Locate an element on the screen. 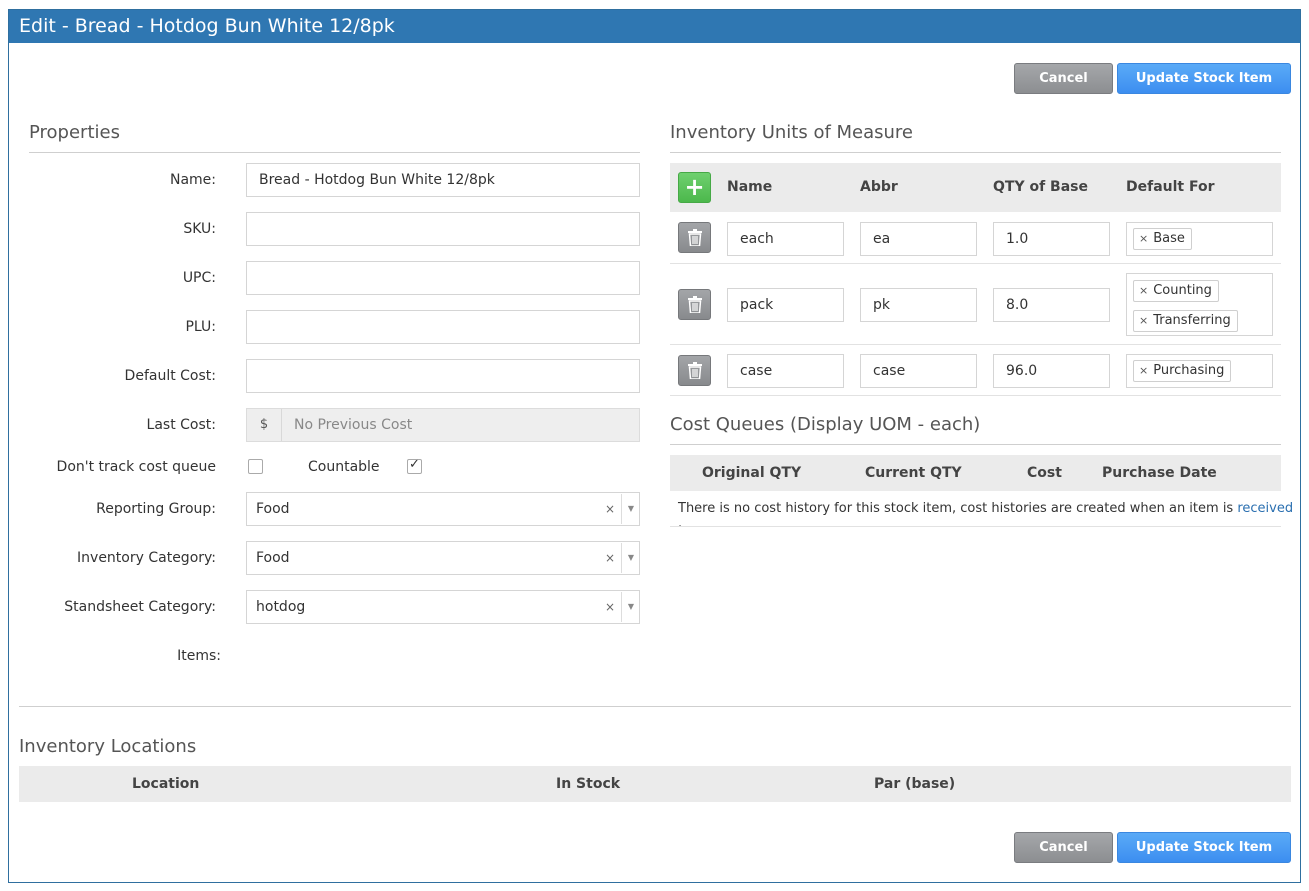  uom-name-input: case is located at coordinates (785, 371).